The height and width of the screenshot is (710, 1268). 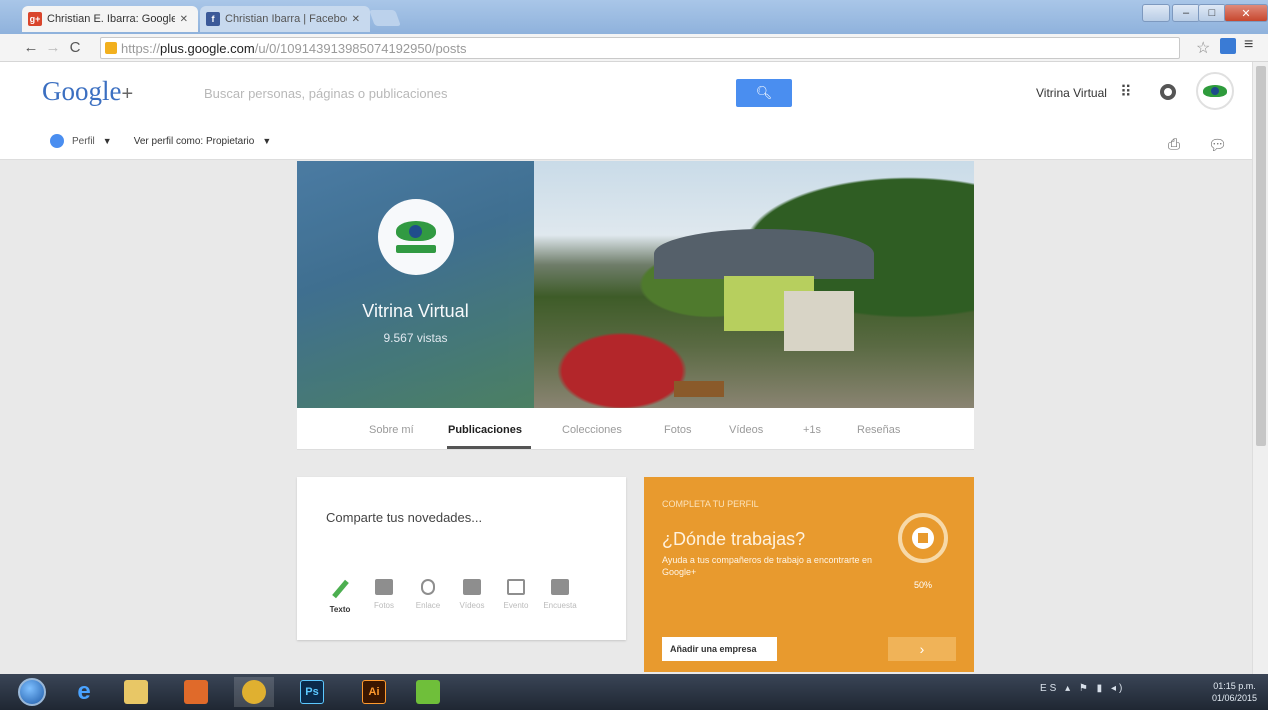 What do you see at coordinates (472, 587) in the screenshot?
I see `video-icon` at bounding box center [472, 587].